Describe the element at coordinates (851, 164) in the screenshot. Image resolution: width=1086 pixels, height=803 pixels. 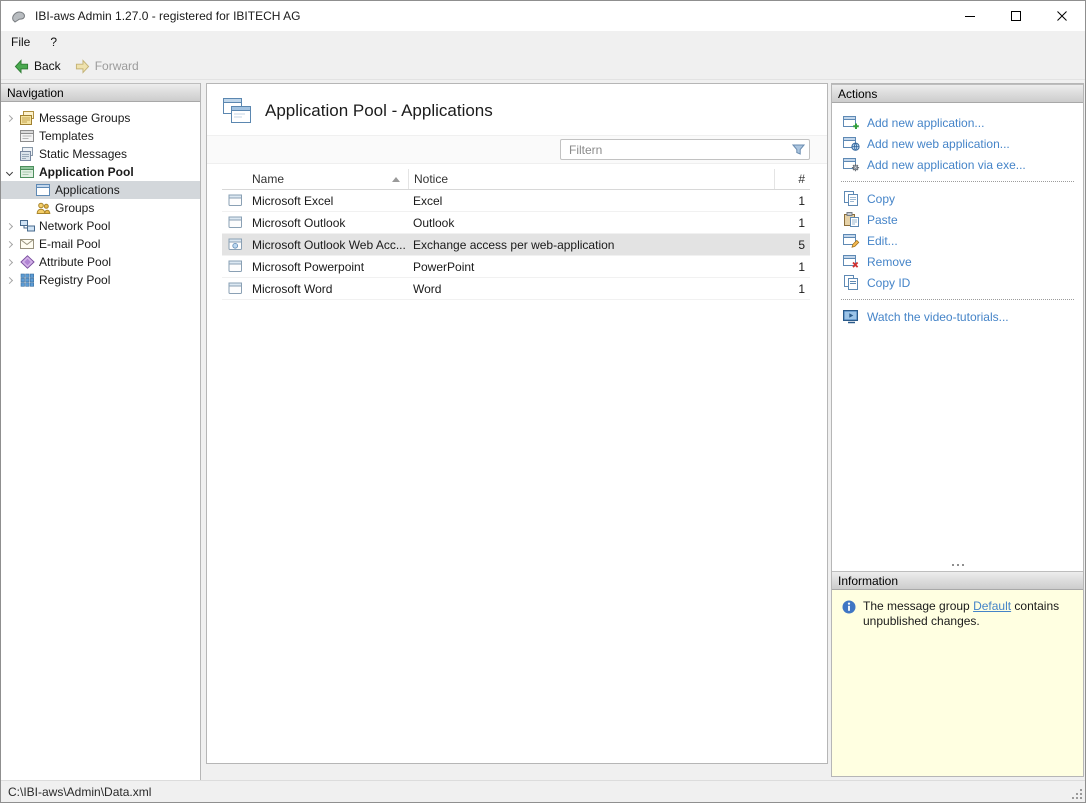
I see `add-application-exe-icon` at that location.